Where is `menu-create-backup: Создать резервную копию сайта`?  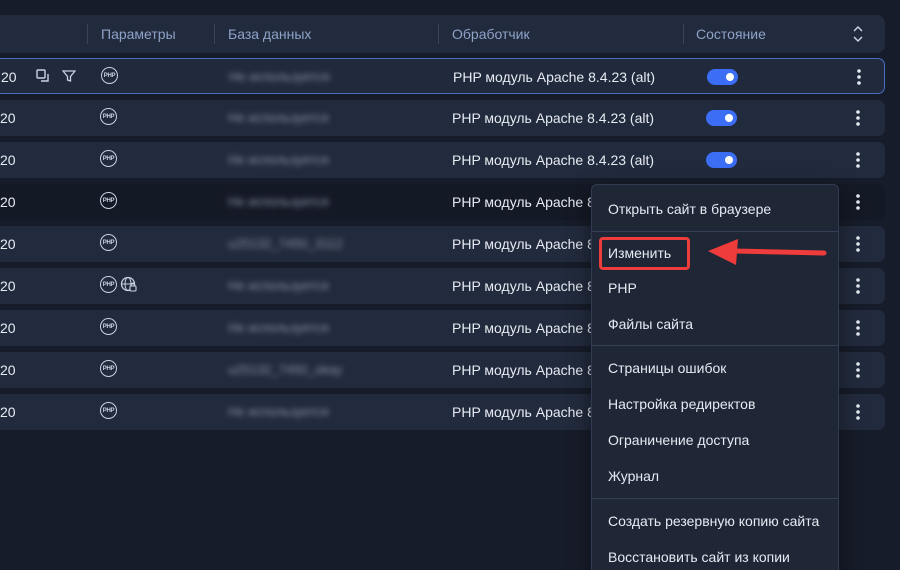
menu-create-backup: Создать резервную копию сайта is located at coordinates (713, 521).